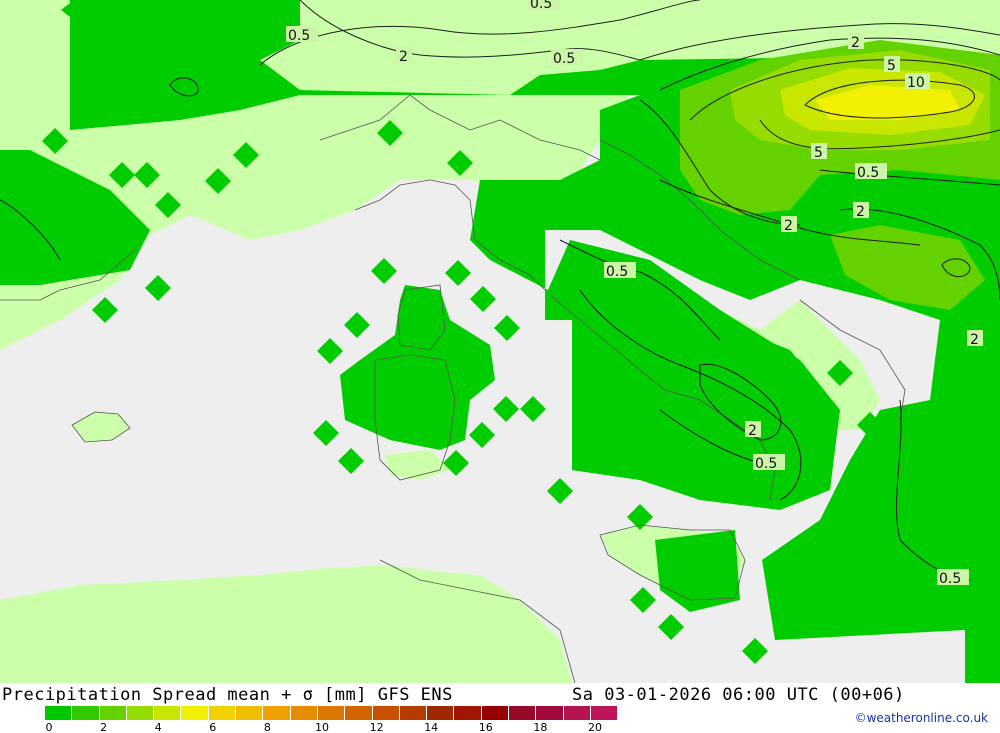 The image size is (1000, 733). What do you see at coordinates (158, 727) in the screenshot?
I see `legend-tick-label: 4` at bounding box center [158, 727].